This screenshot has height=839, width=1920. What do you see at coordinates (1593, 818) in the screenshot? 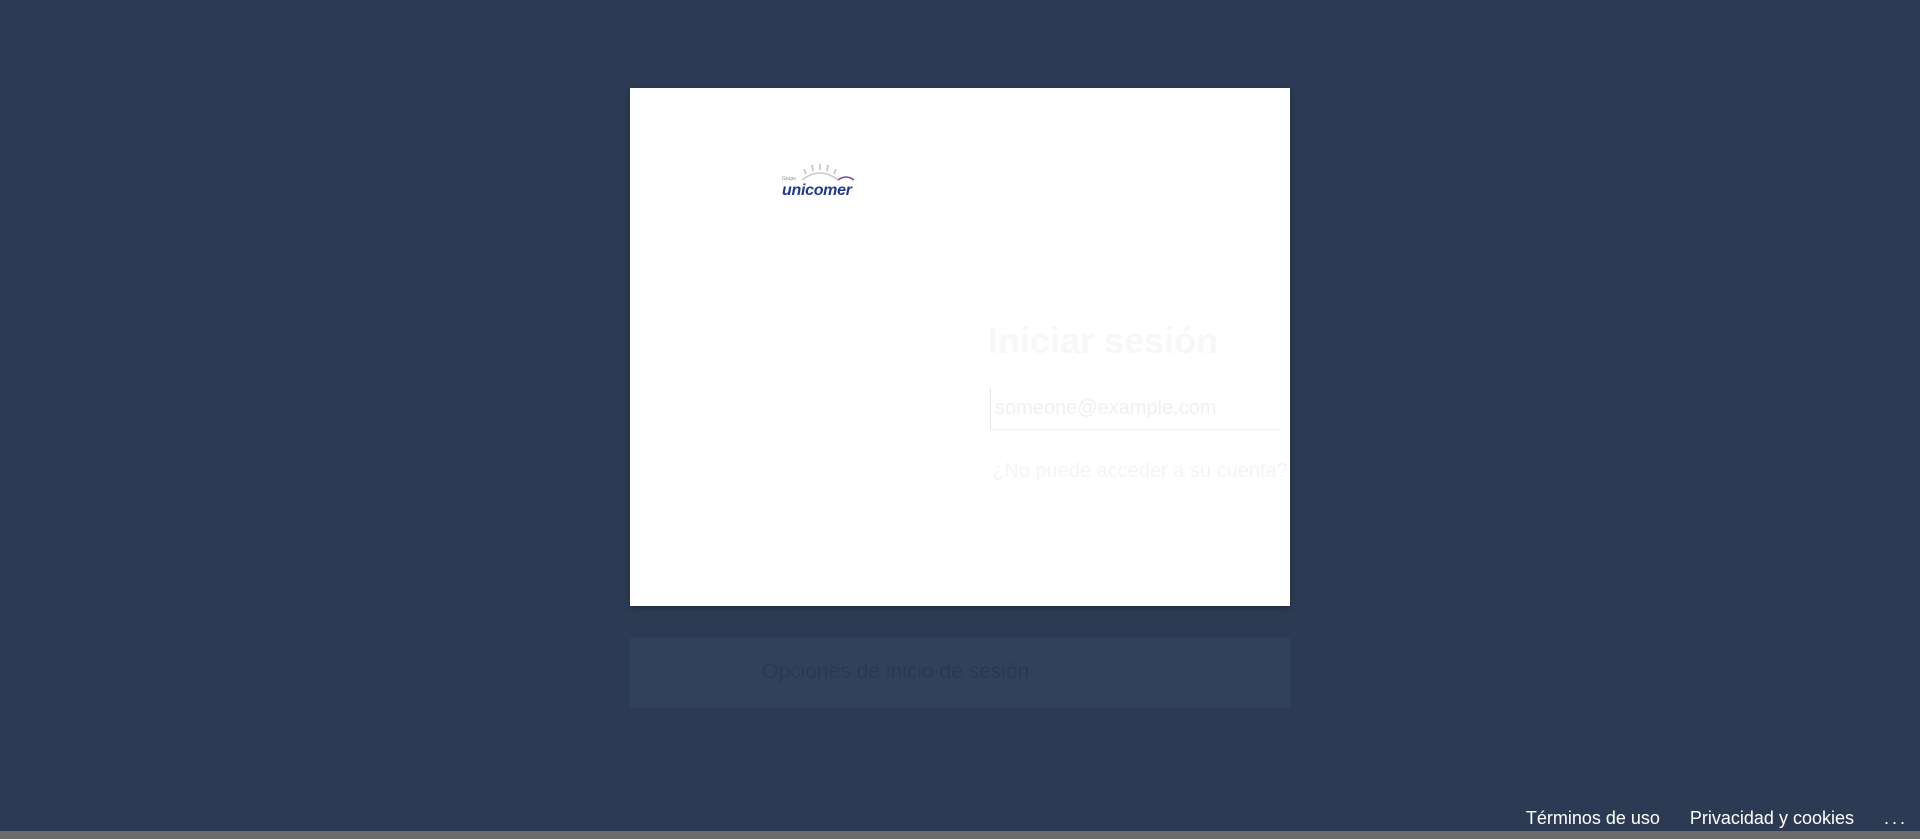
I see `terms-of-use-link: Términos de uso` at bounding box center [1593, 818].